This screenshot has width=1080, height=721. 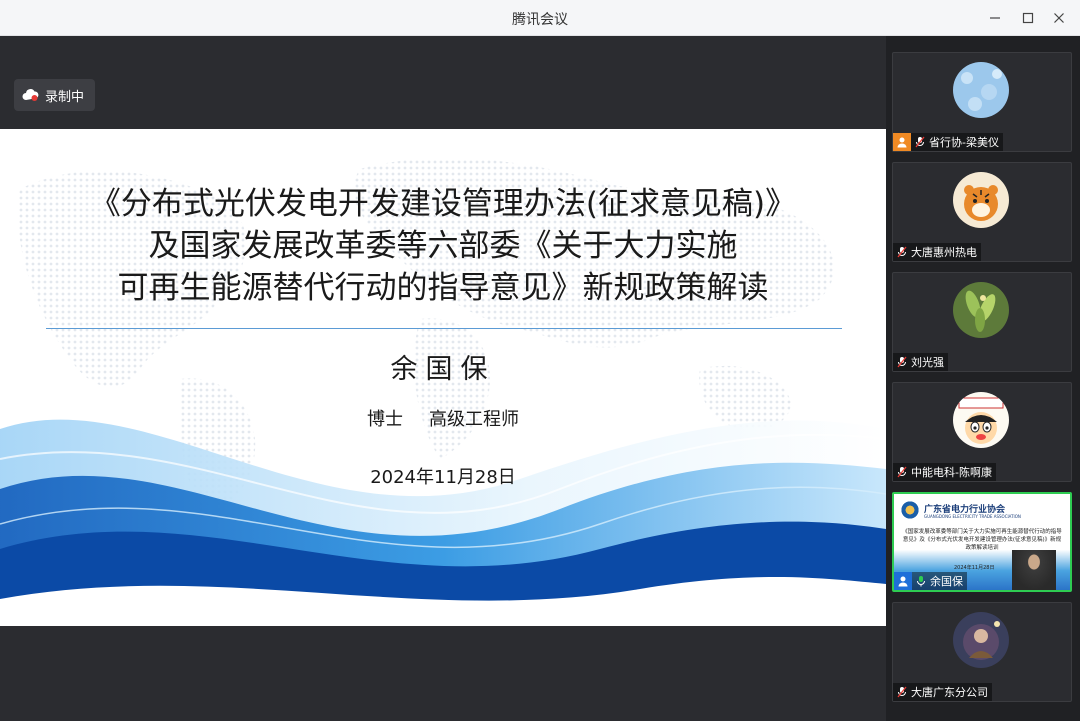 I want to click on participant-tile: 大唐广东分公司, so click(x=982, y=652).